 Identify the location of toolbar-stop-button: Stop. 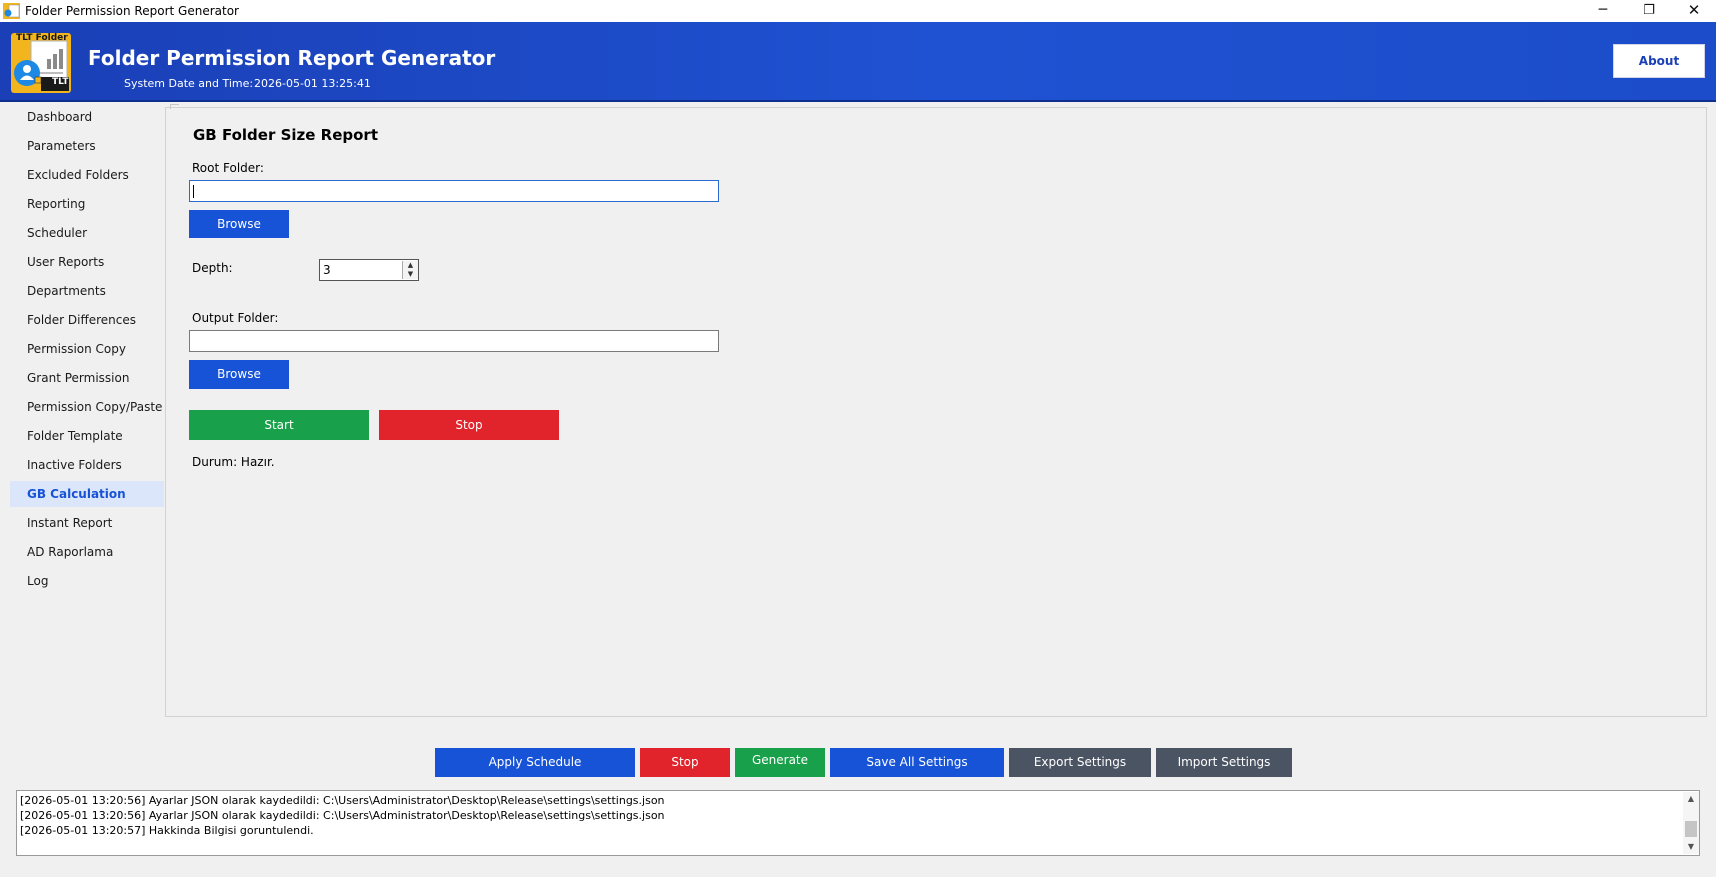
(685, 762).